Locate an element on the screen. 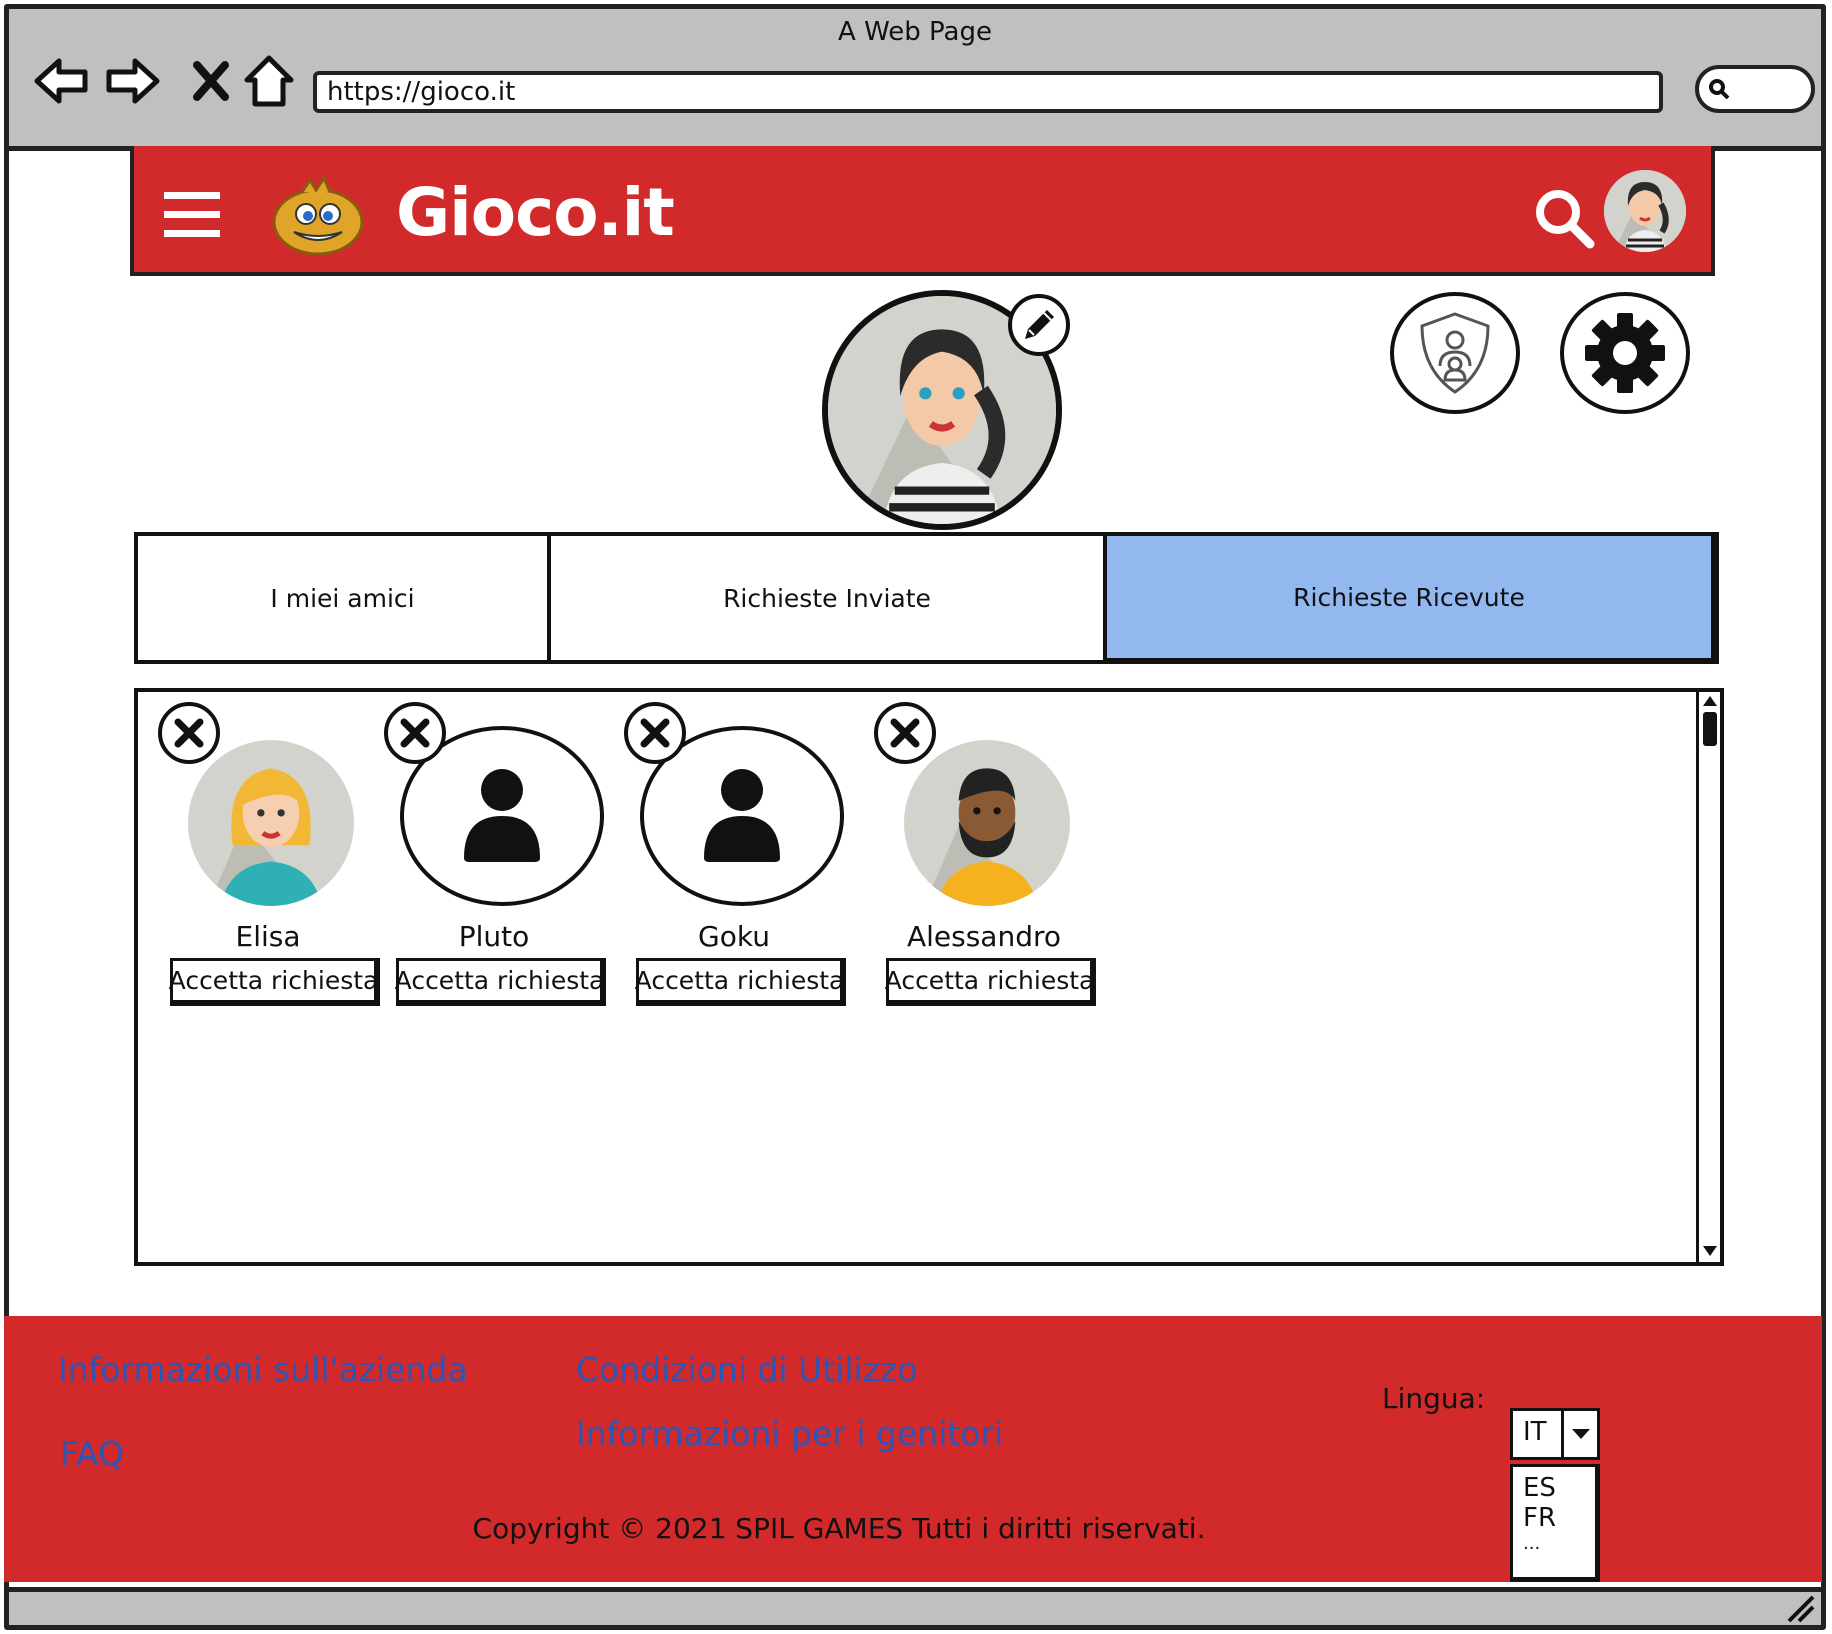 The width and height of the screenshot is (1832, 1634). friend-name: Pluto is located at coordinates (494, 936).